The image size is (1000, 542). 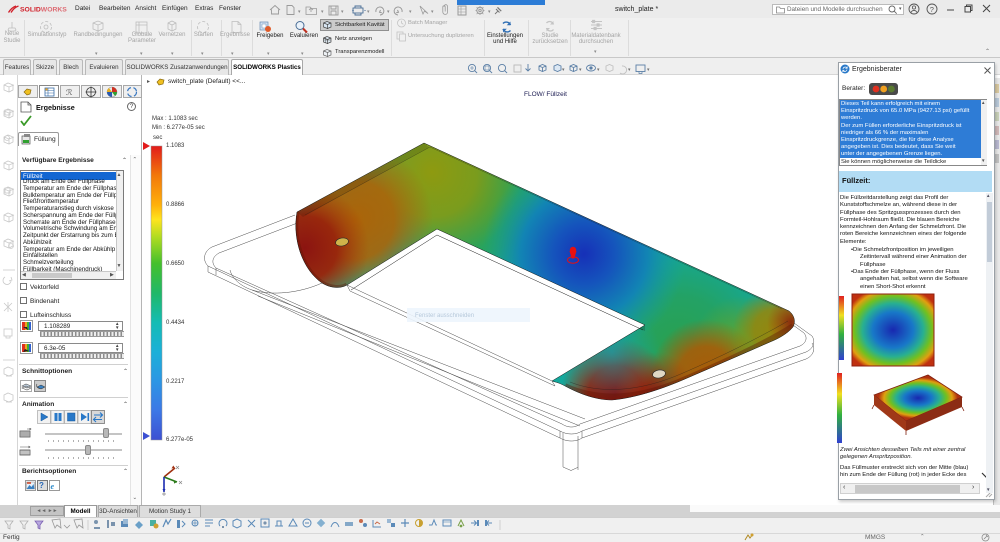 What do you see at coordinates (43, 10) in the screenshot?
I see `svg-text: SOLIDWORKS` at bounding box center [43, 10].